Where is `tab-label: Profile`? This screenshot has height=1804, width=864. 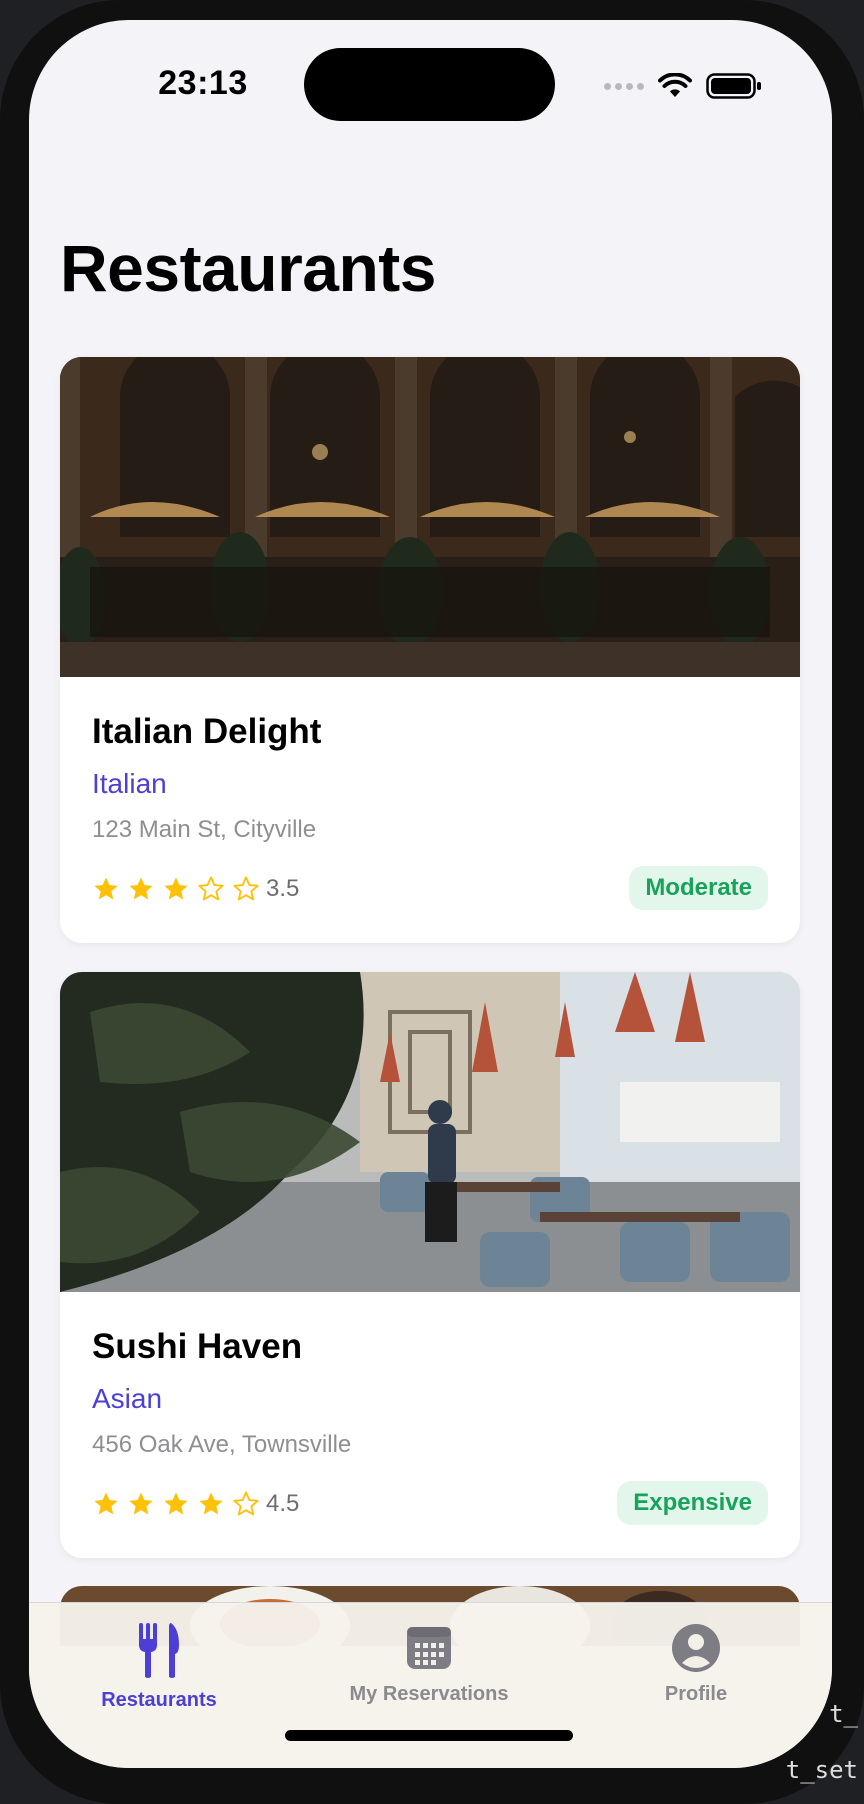
tab-label: Profile is located at coordinates (696, 1694).